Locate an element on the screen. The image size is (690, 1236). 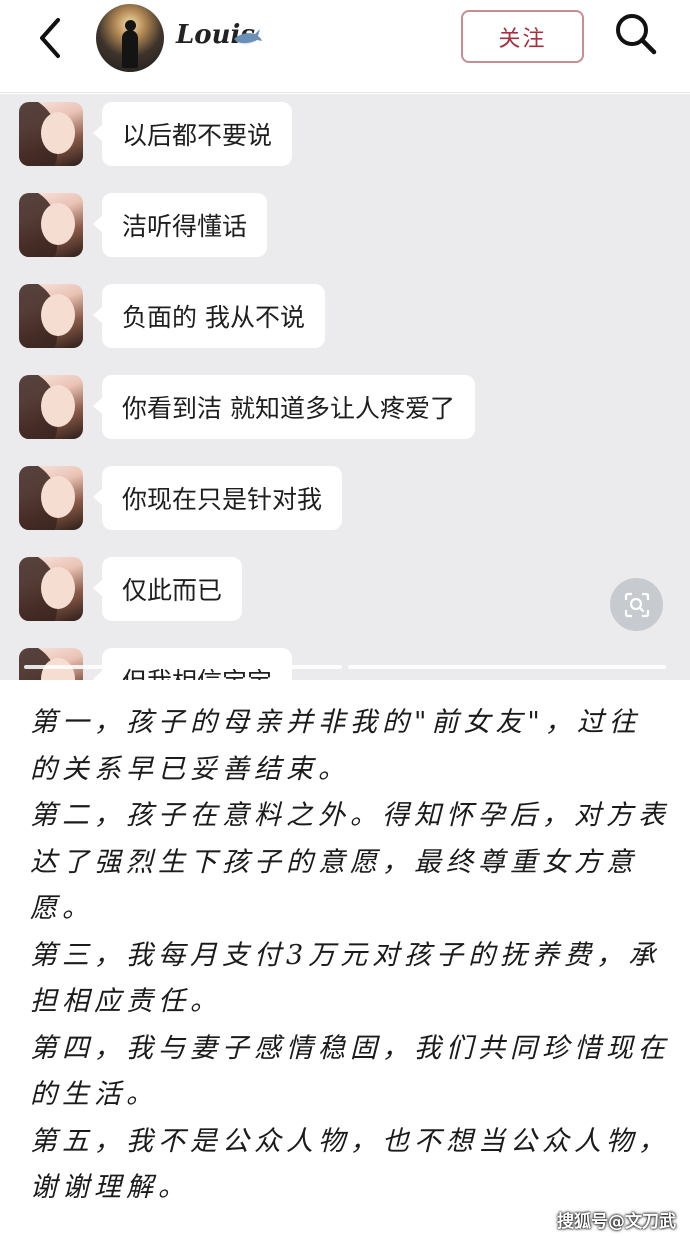
image-scan-button is located at coordinates (636, 604).